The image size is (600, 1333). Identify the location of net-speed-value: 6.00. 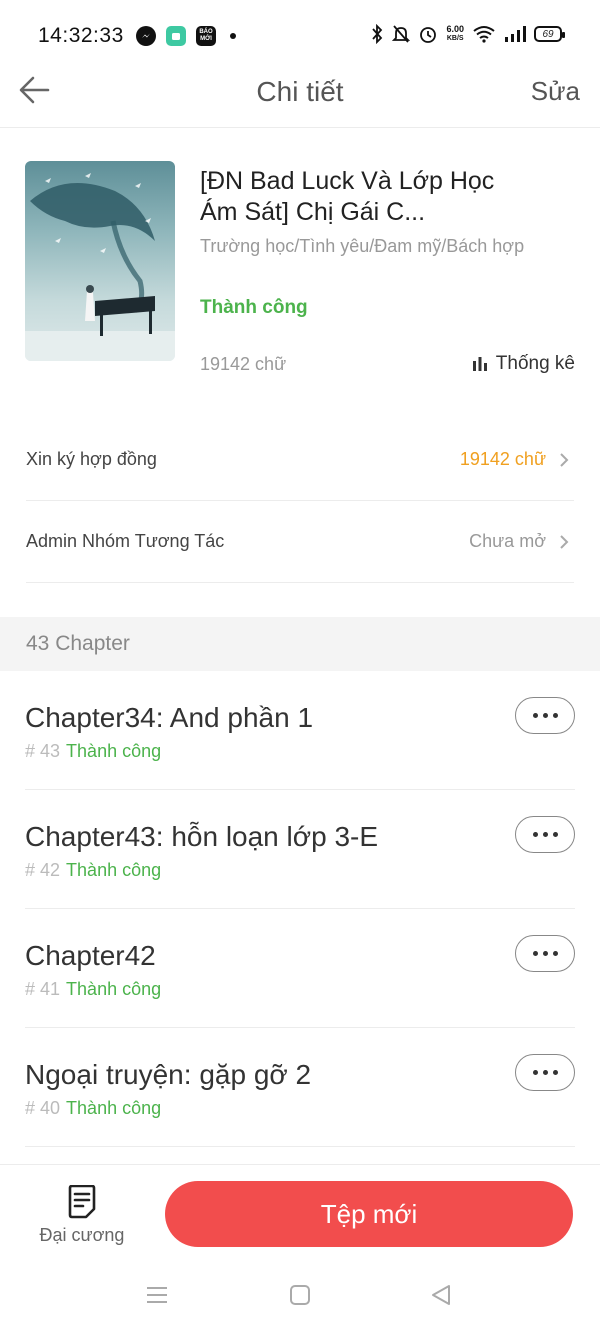
(455, 29).